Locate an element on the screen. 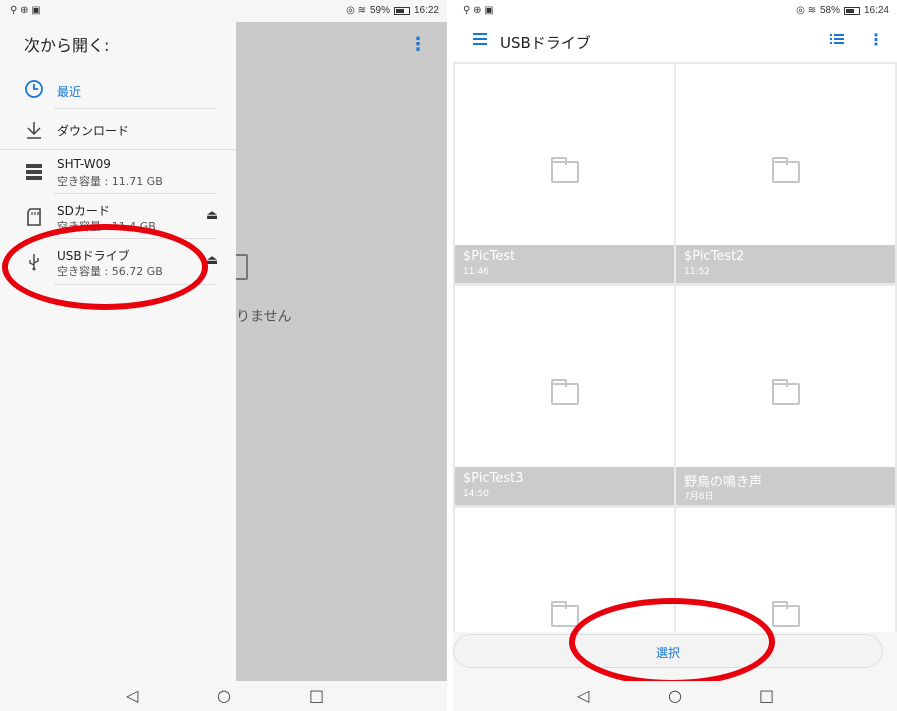 Image resolution: width=897 pixels, height=711 pixels. drawer-item-sub: 空き容量 : 11.71 GB is located at coordinates (110, 181).